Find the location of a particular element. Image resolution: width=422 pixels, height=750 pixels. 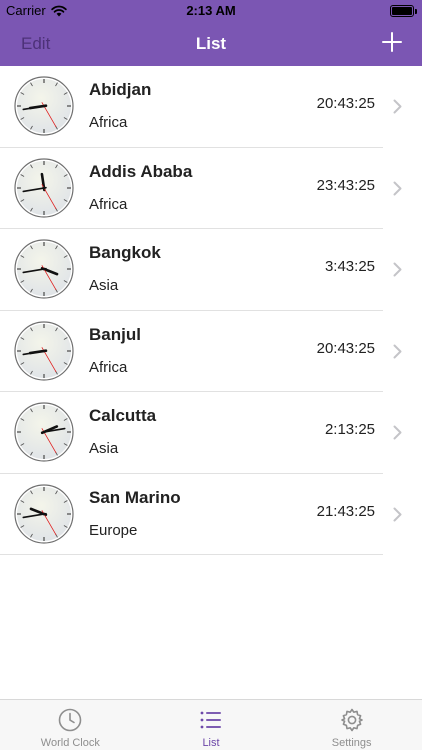

city-name: San Marino is located at coordinates (135, 497).